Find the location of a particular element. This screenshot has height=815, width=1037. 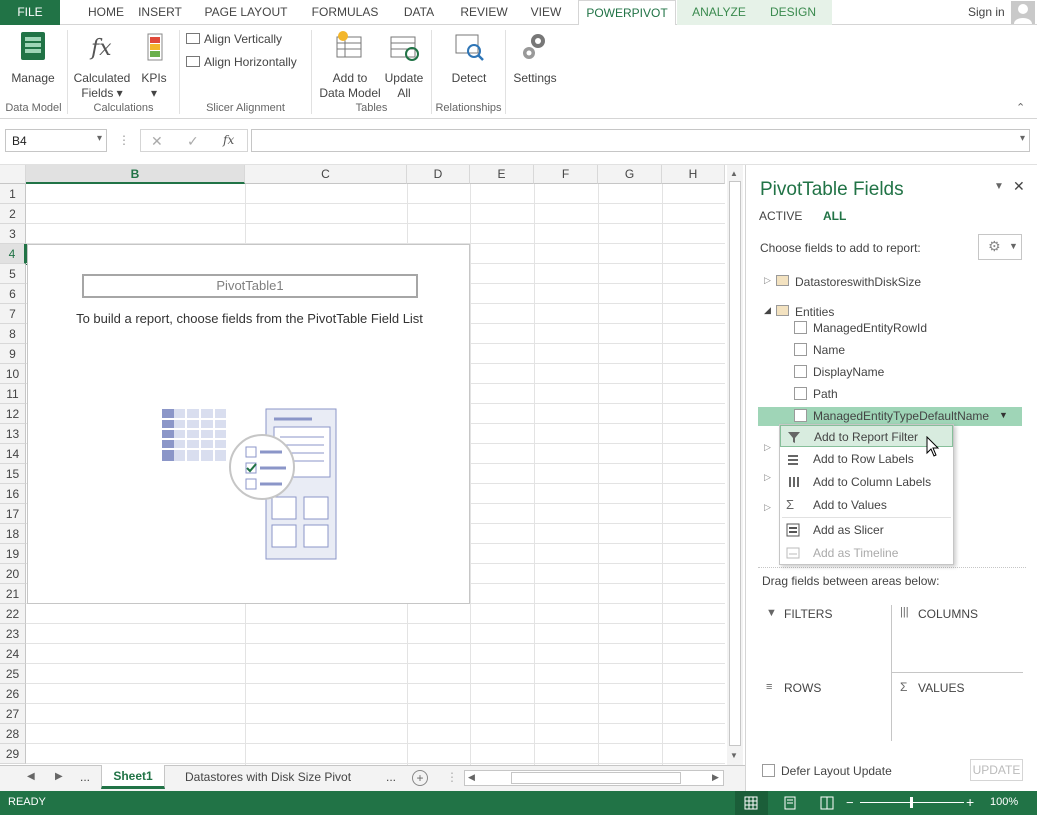

column-header-c: C is located at coordinates (326, 174).